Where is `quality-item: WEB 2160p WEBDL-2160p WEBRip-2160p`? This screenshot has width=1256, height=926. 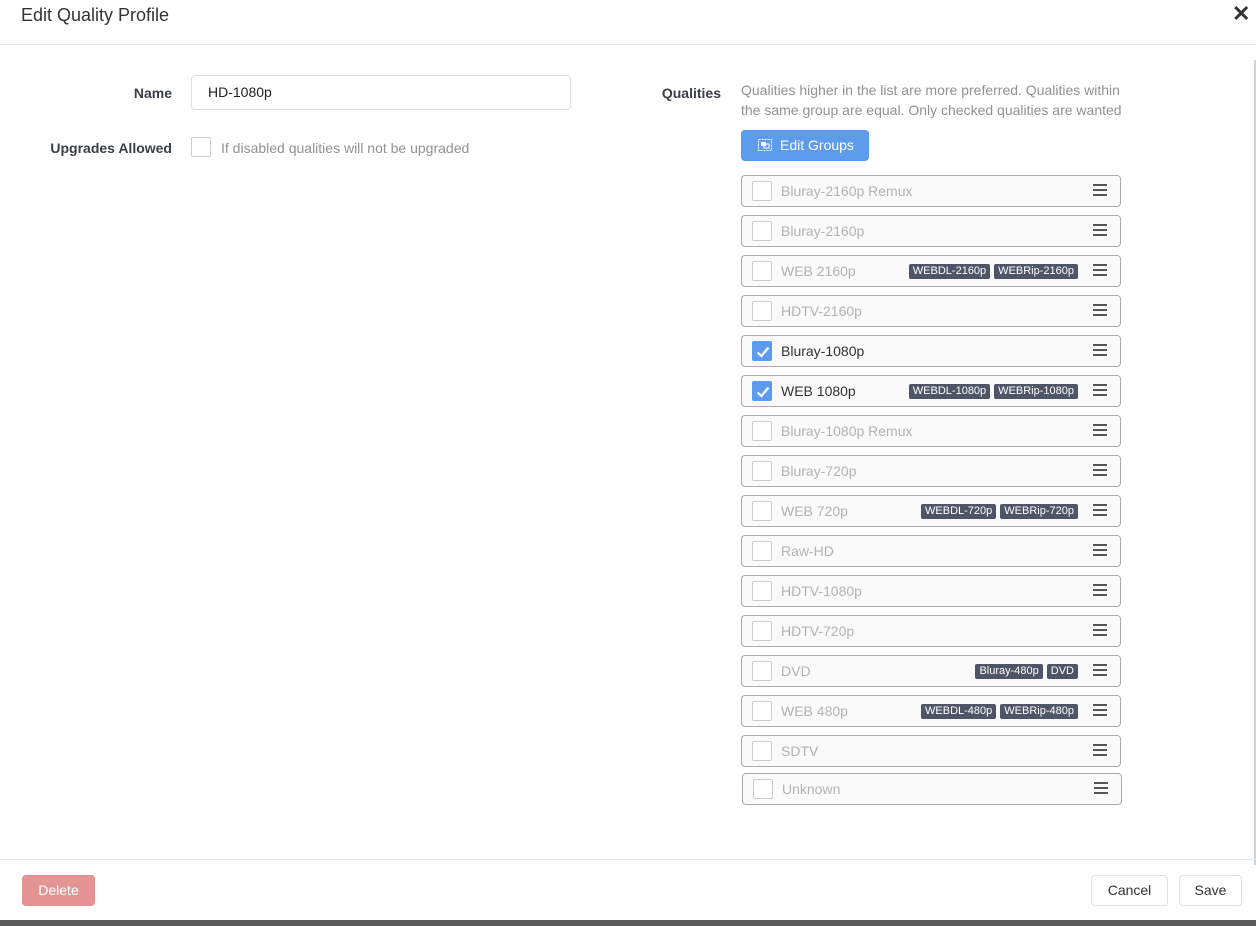 quality-item: WEB 2160p WEBDL-2160p WEBRip-2160p is located at coordinates (931, 271).